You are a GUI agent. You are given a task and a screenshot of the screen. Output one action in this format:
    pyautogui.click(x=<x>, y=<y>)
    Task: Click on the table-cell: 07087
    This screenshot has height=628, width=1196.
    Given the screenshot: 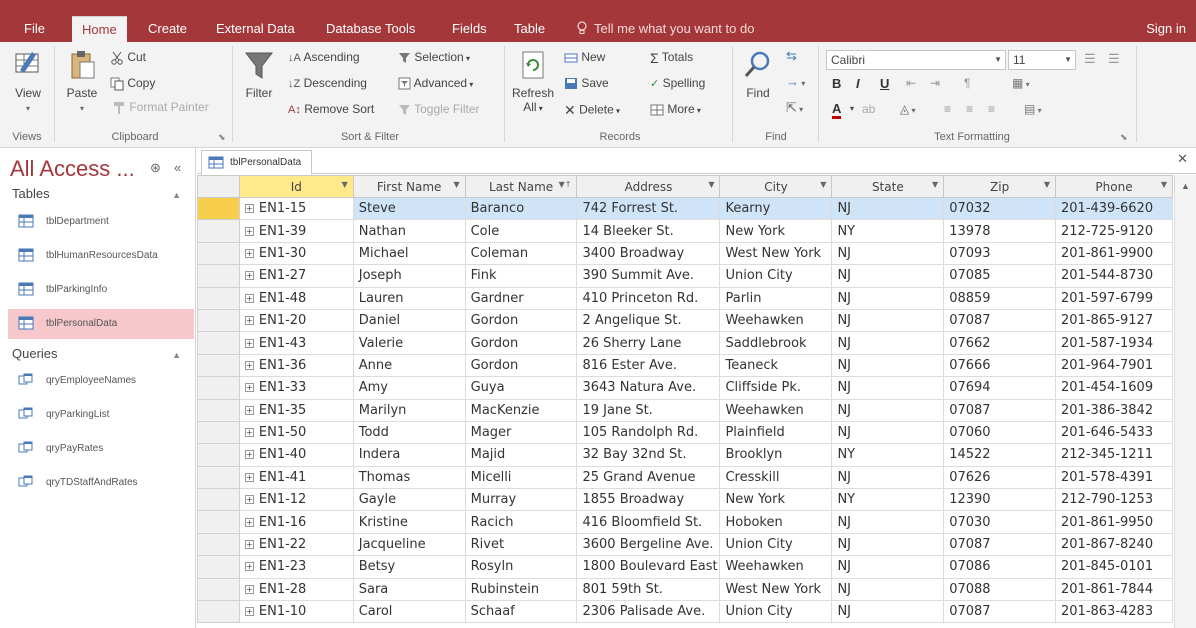 What is the action you would take?
    pyautogui.click(x=999, y=410)
    